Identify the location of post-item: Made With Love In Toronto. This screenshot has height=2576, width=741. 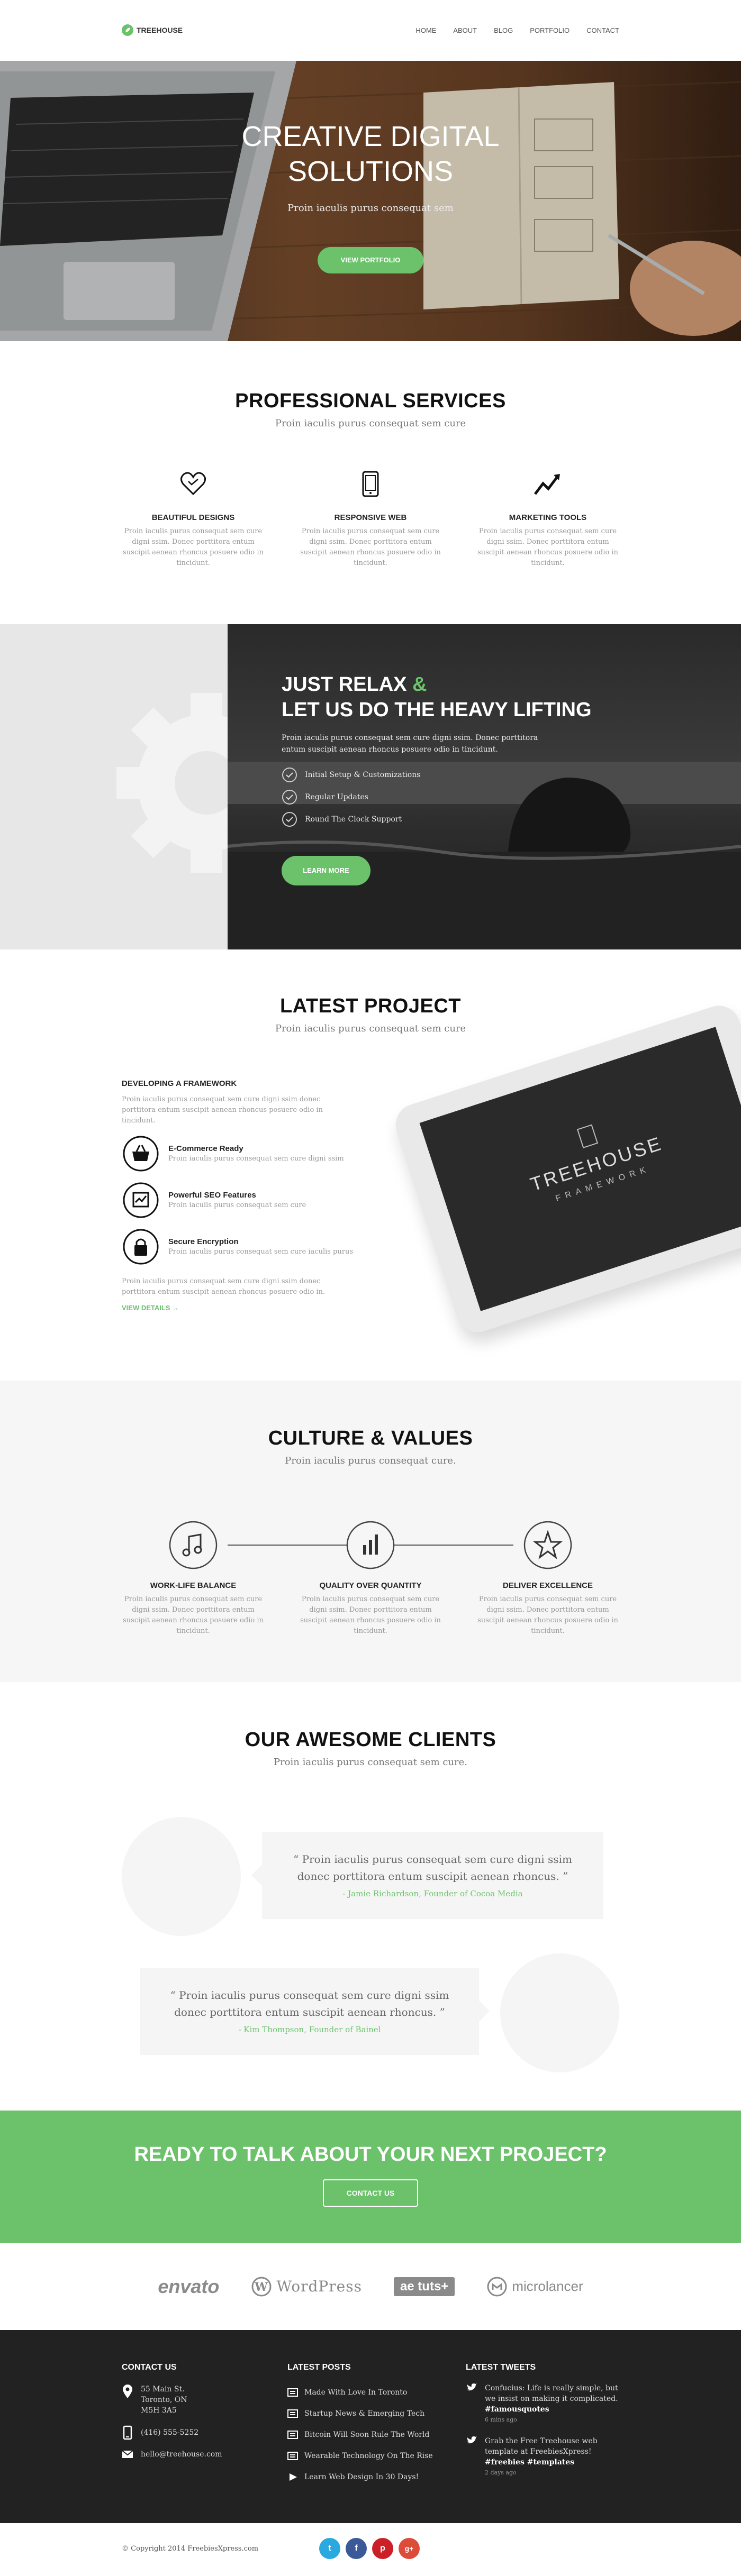
(366, 2392).